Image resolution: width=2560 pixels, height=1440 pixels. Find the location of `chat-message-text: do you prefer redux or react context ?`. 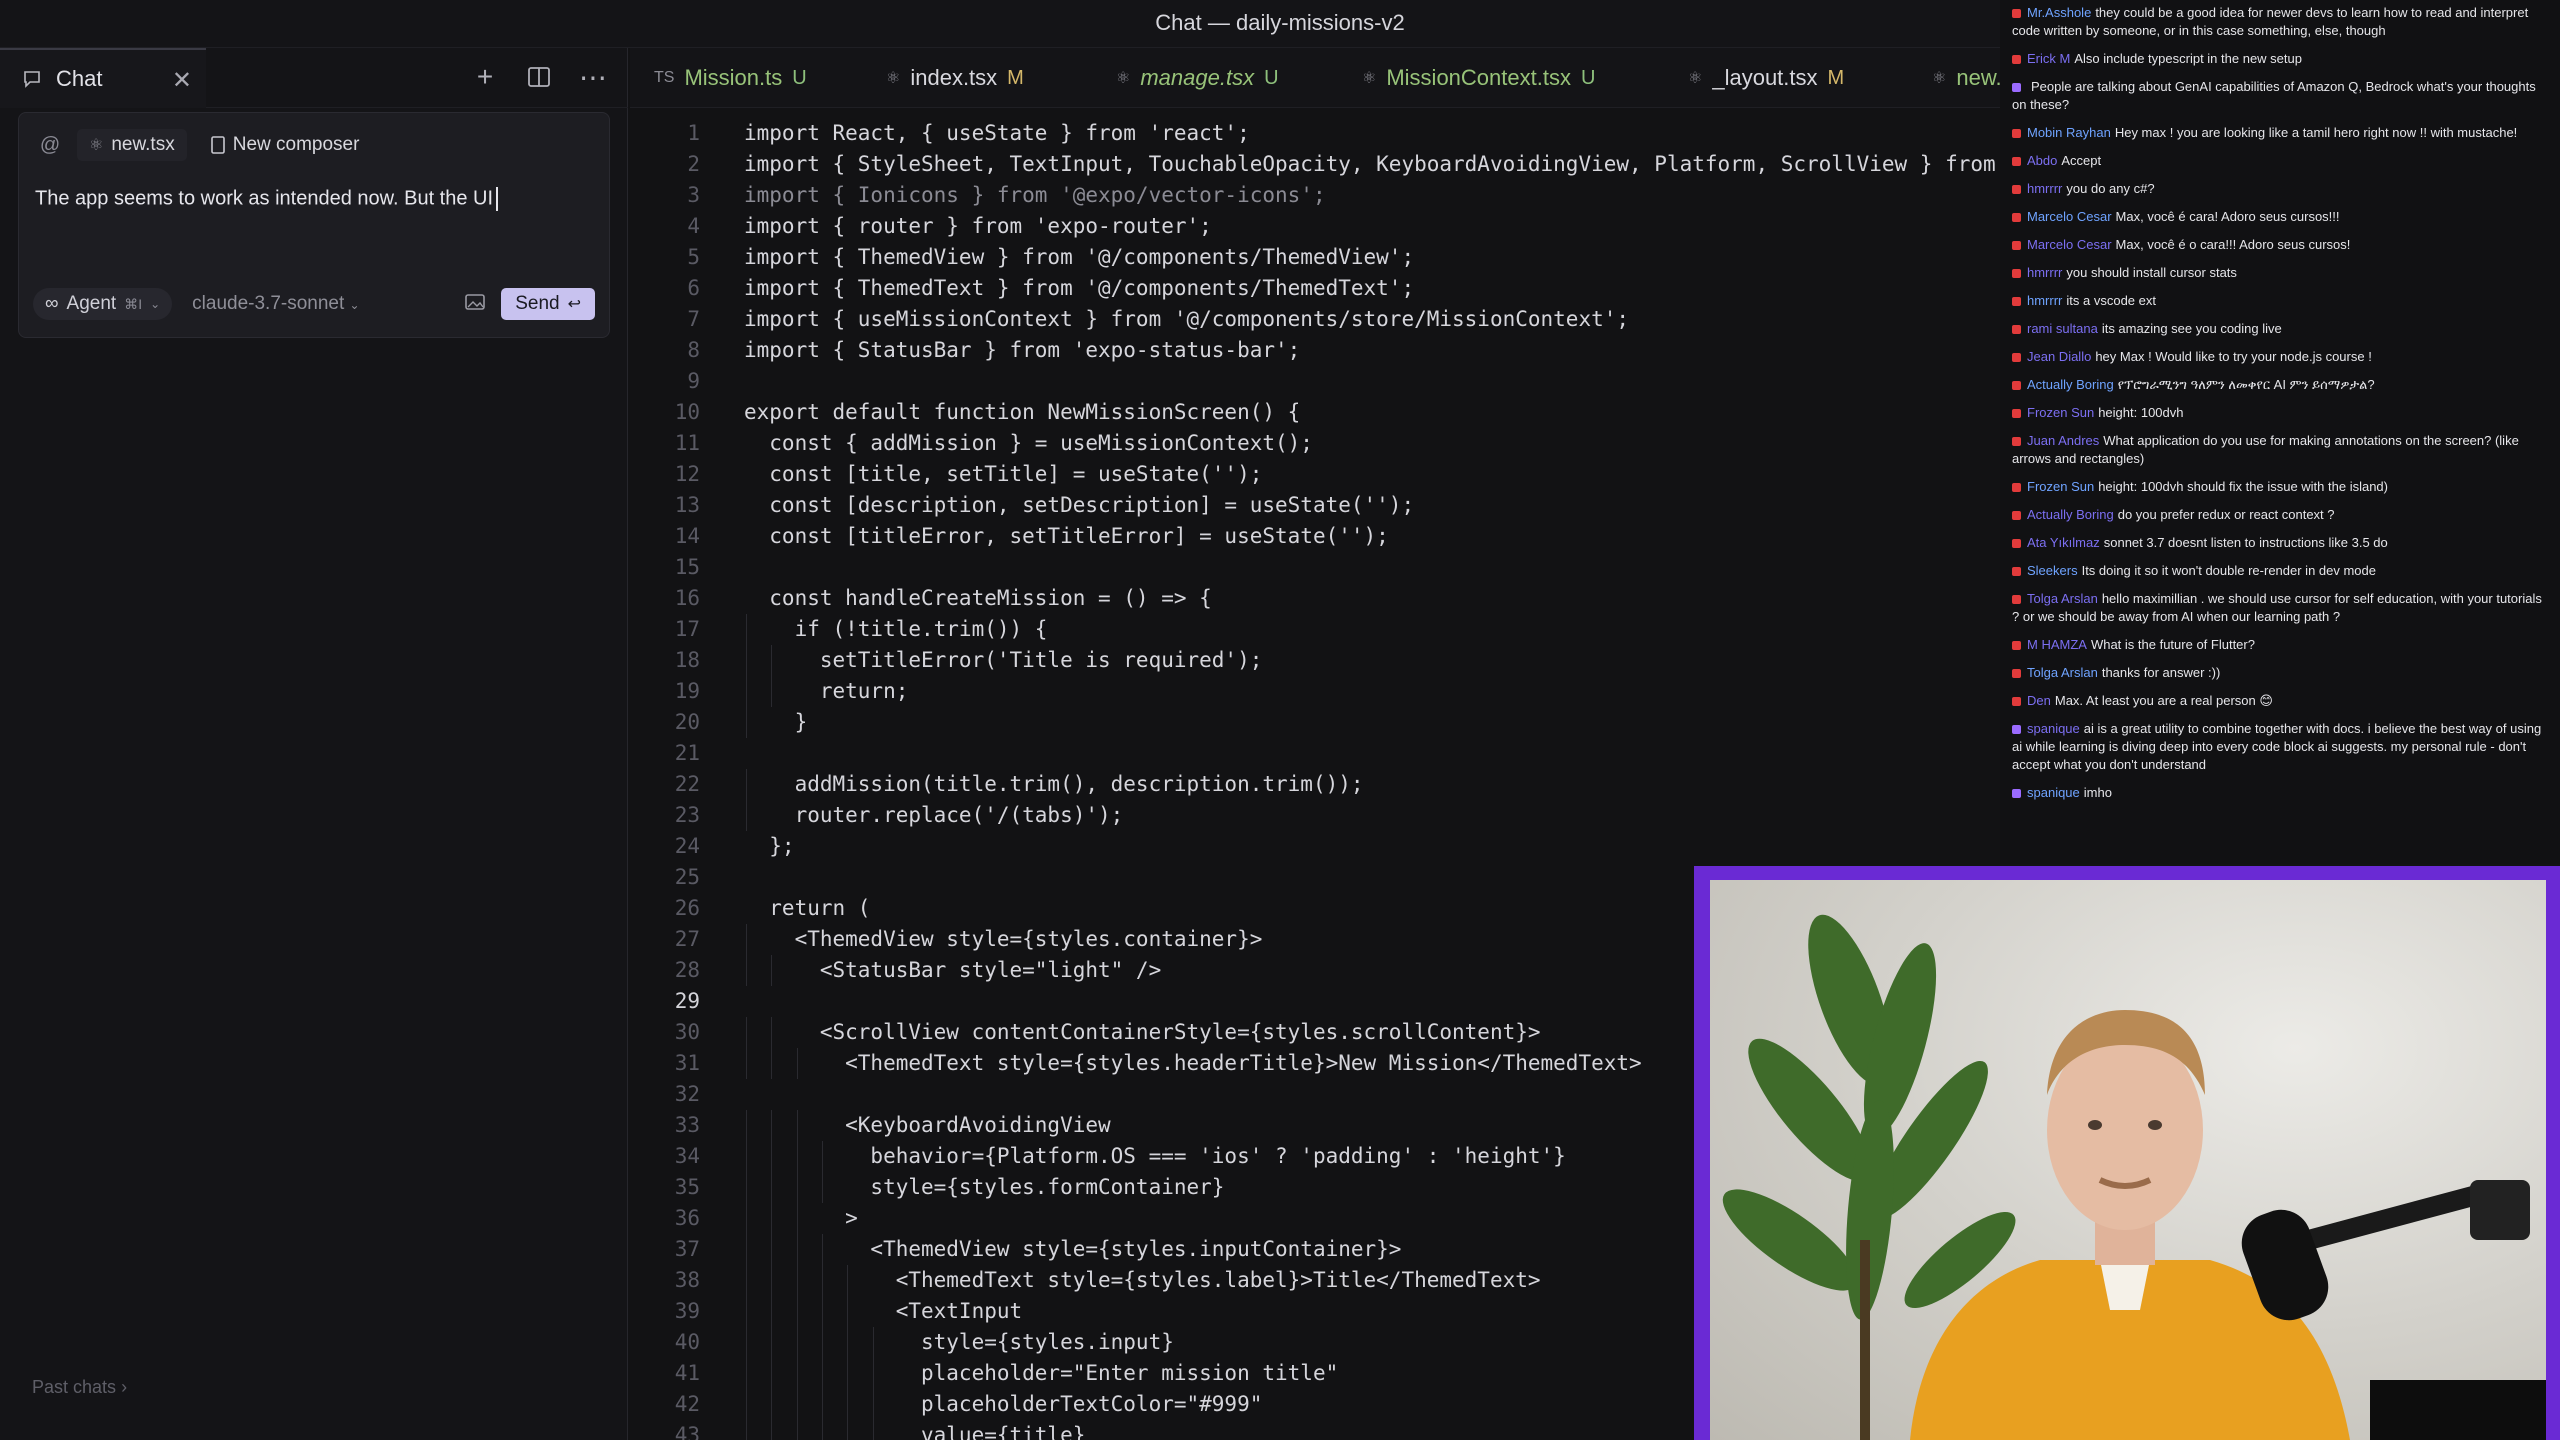

chat-message-text: do you prefer redux or react context ? is located at coordinates (2226, 514).